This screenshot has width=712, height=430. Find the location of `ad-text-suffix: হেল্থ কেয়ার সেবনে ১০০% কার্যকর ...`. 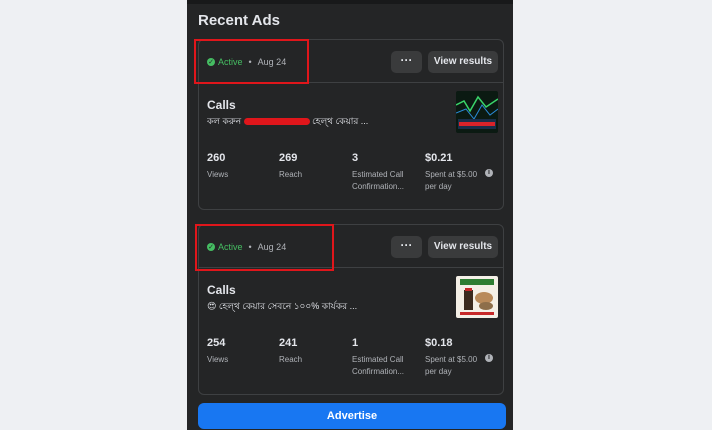

ad-text-suffix: হেল্থ কেয়ার সেবনে ১০০% কার্যকর ... is located at coordinates (287, 306).